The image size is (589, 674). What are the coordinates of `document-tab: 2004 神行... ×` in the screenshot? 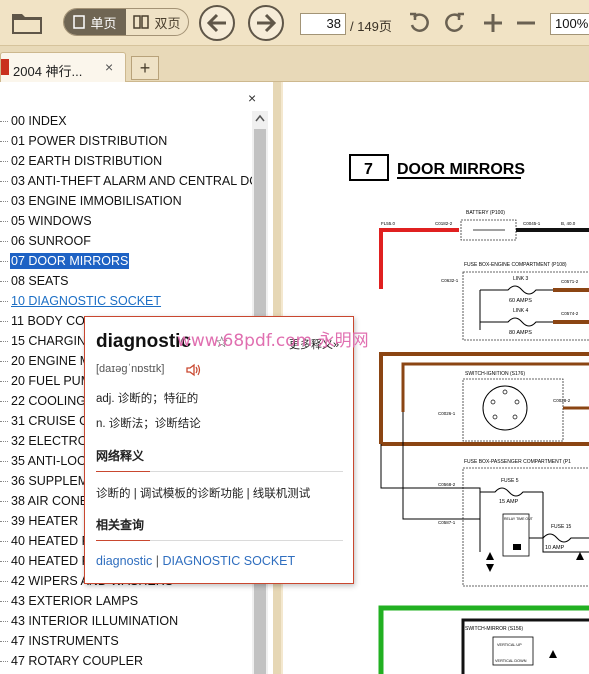 It's located at (63, 67).